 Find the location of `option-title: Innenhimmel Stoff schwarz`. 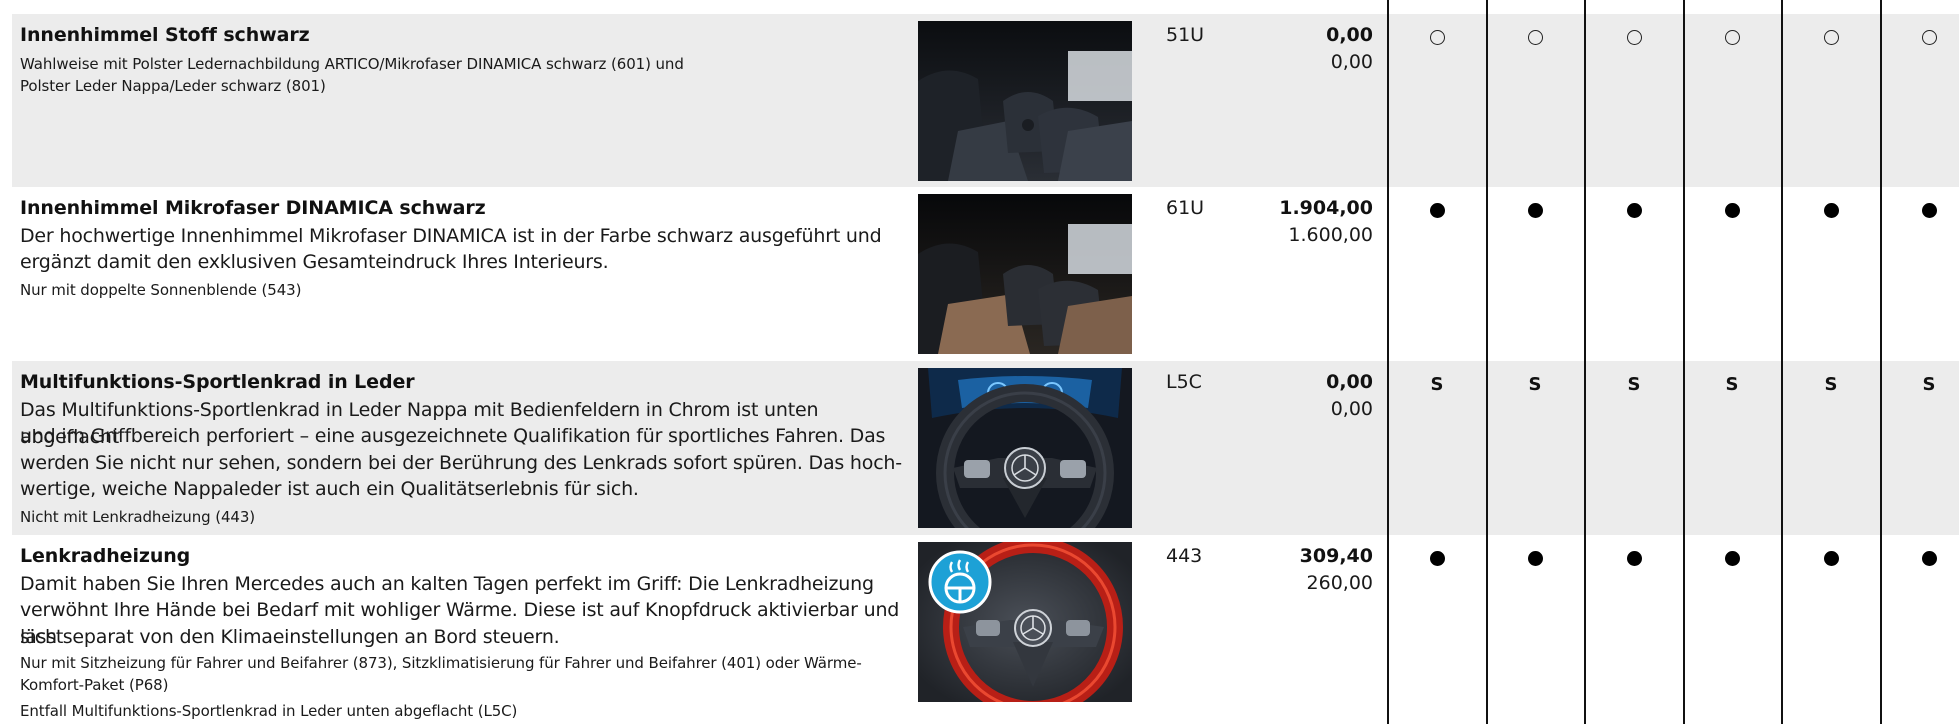

option-title: Innenhimmel Stoff schwarz is located at coordinates (165, 35).